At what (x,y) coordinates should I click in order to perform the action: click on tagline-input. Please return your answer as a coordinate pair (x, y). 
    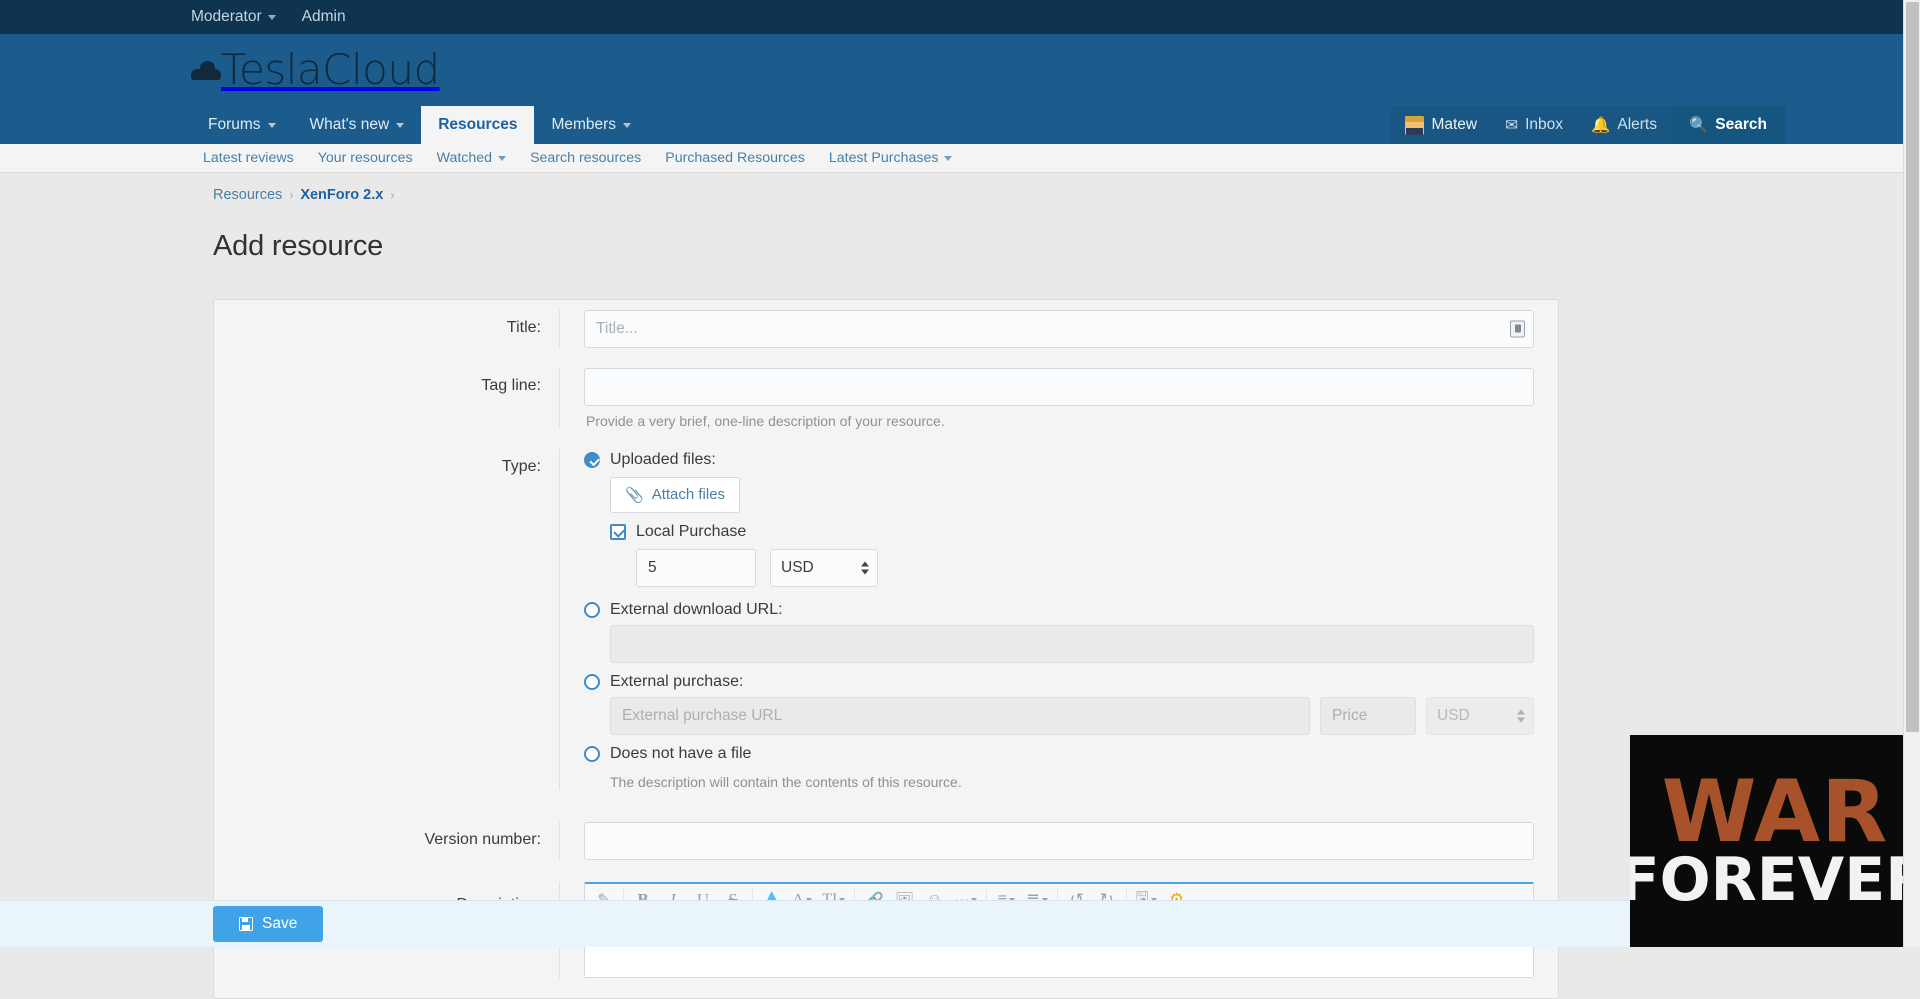
    Looking at the image, I should click on (1059, 386).